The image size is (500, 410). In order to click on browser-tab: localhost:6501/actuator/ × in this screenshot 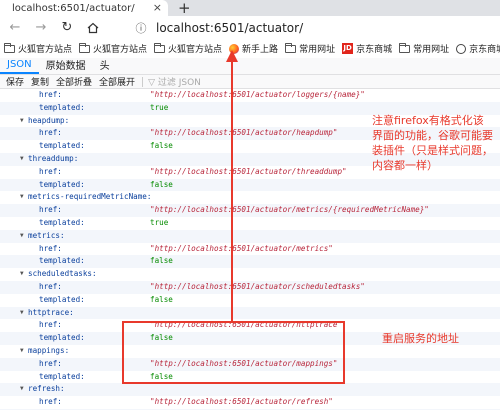, I will do `click(84, 8)`.